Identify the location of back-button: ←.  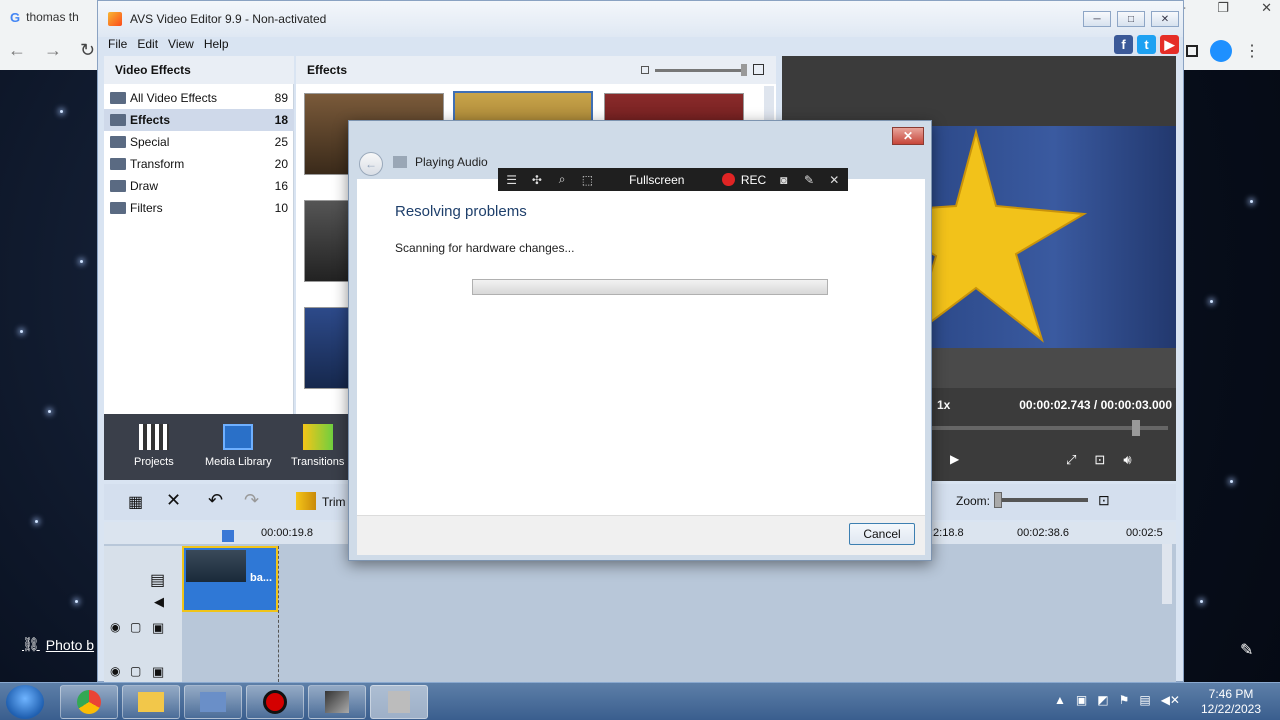
(371, 164).